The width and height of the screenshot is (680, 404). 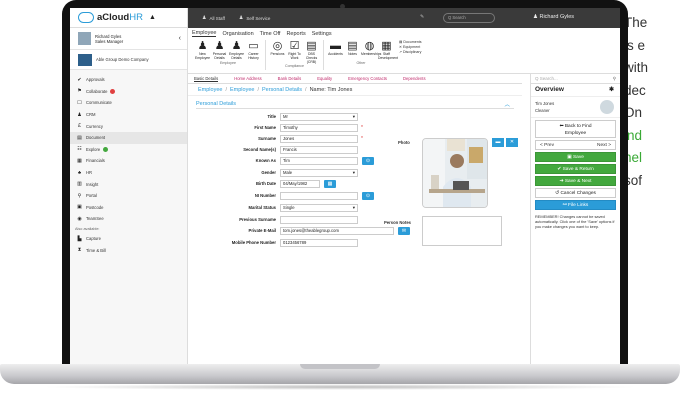 What do you see at coordinates (319, 195) in the screenshot?
I see `ni-number-field` at bounding box center [319, 195].